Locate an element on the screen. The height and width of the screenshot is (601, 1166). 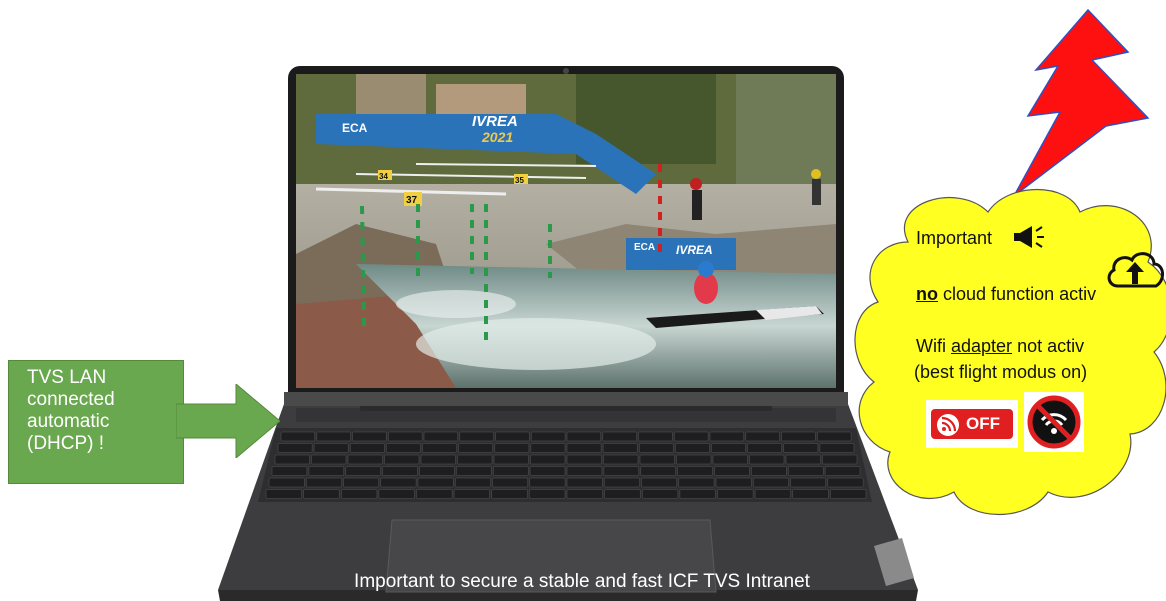
lightning-bolt-icon is located at coordinates (1081, 102).